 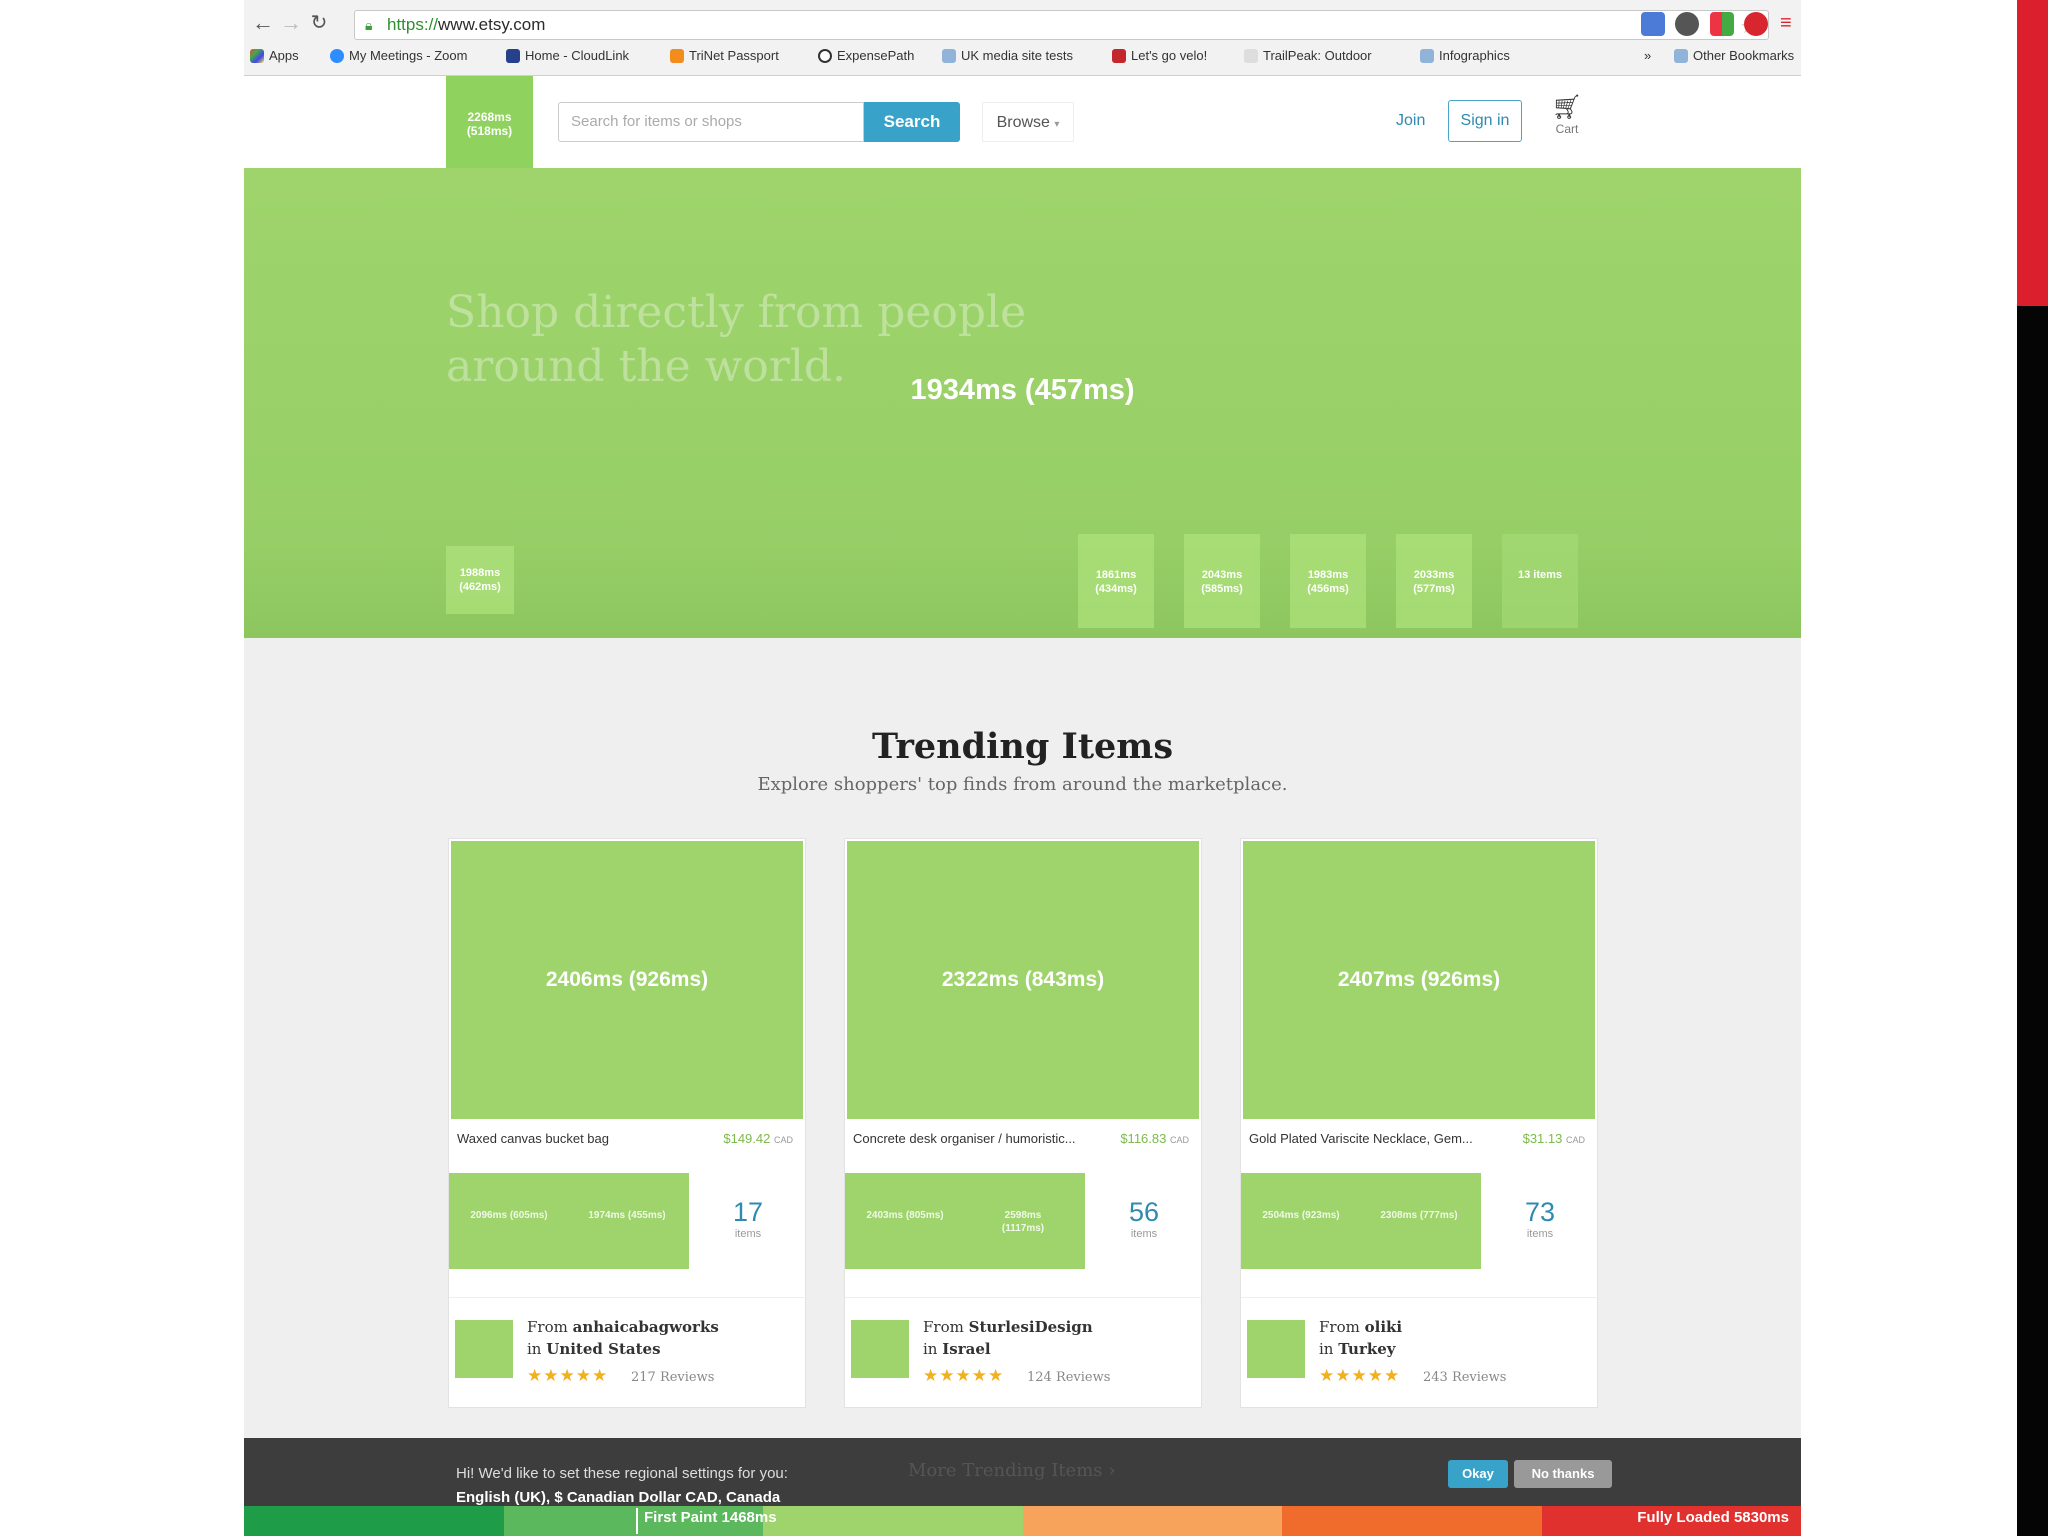 What do you see at coordinates (1308, 55) in the screenshot?
I see `bookmark-trailpeak: TrailPeak: Outdoor` at bounding box center [1308, 55].